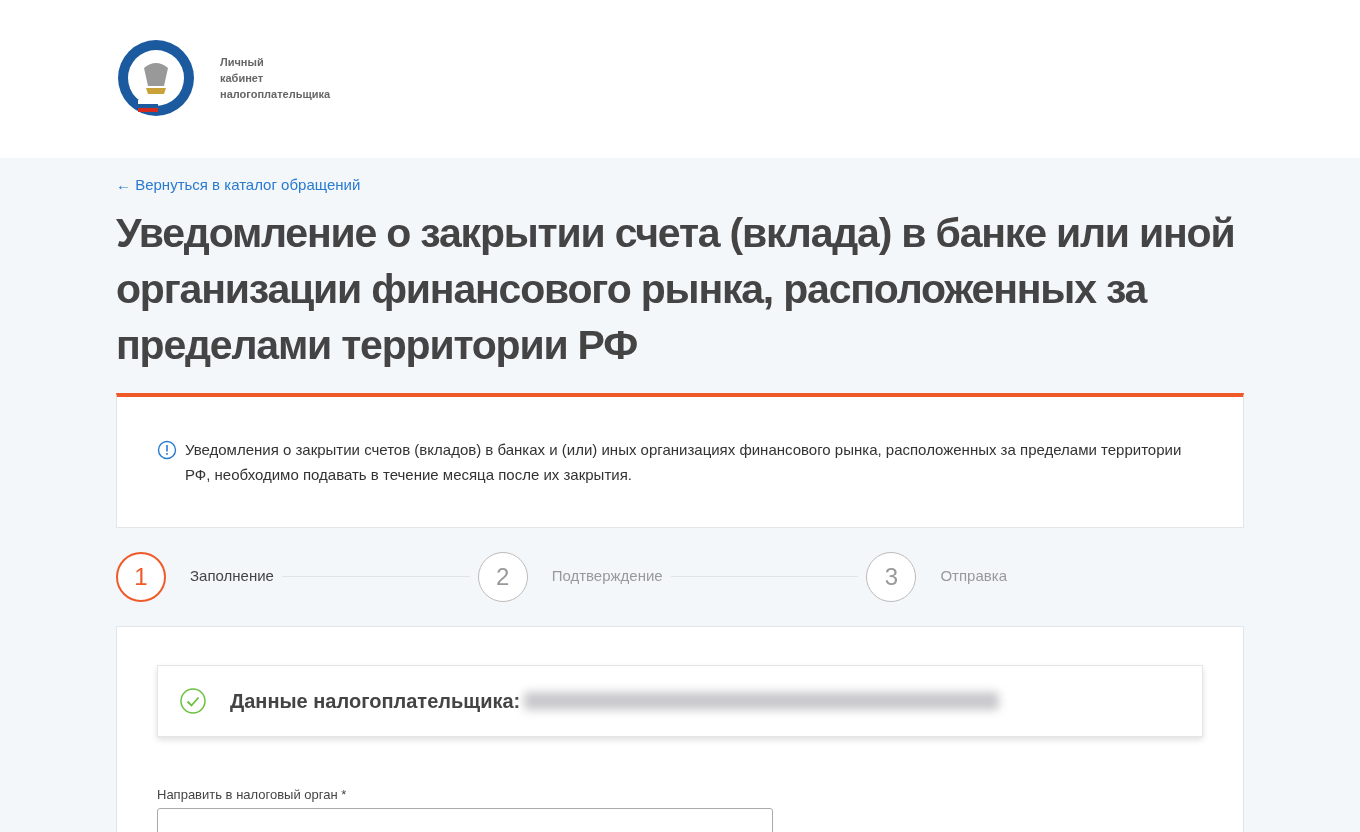  Describe the element at coordinates (607, 576) in the screenshot. I see `step-label: Подтверждение` at that location.